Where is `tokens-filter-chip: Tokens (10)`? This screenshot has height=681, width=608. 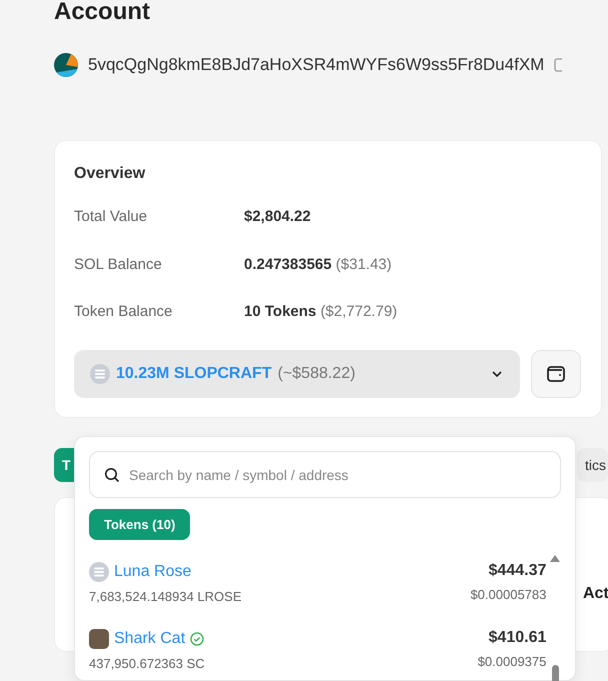
tokens-filter-chip: Tokens (10) is located at coordinates (139, 524).